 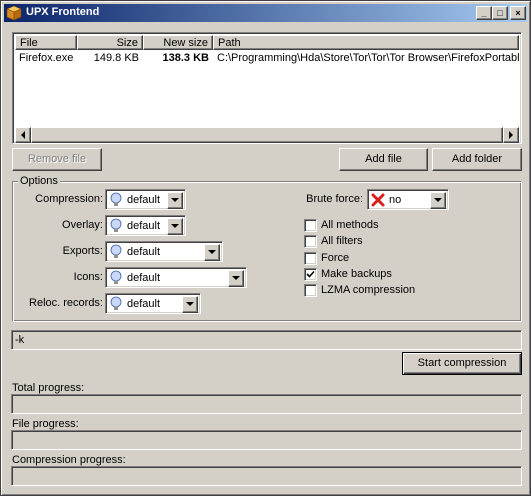 I want to click on column-header-new-size: New size, so click(x=178, y=42).